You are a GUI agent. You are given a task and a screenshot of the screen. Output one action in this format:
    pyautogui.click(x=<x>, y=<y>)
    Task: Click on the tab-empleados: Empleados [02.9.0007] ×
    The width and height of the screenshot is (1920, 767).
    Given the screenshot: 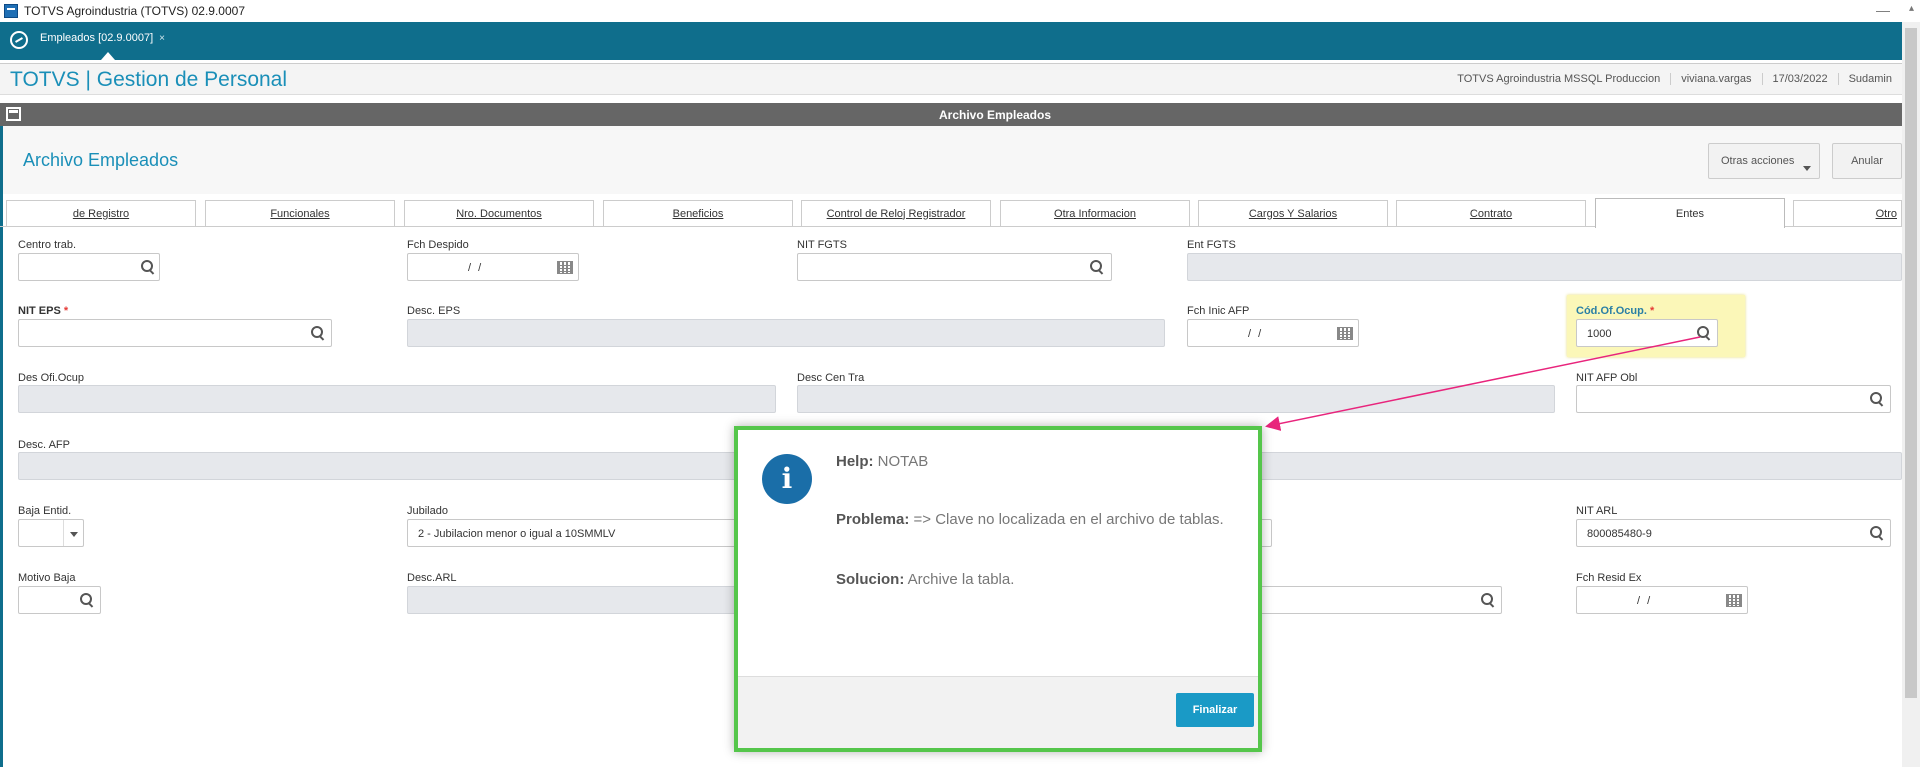 What is the action you would take?
    pyautogui.click(x=102, y=38)
    